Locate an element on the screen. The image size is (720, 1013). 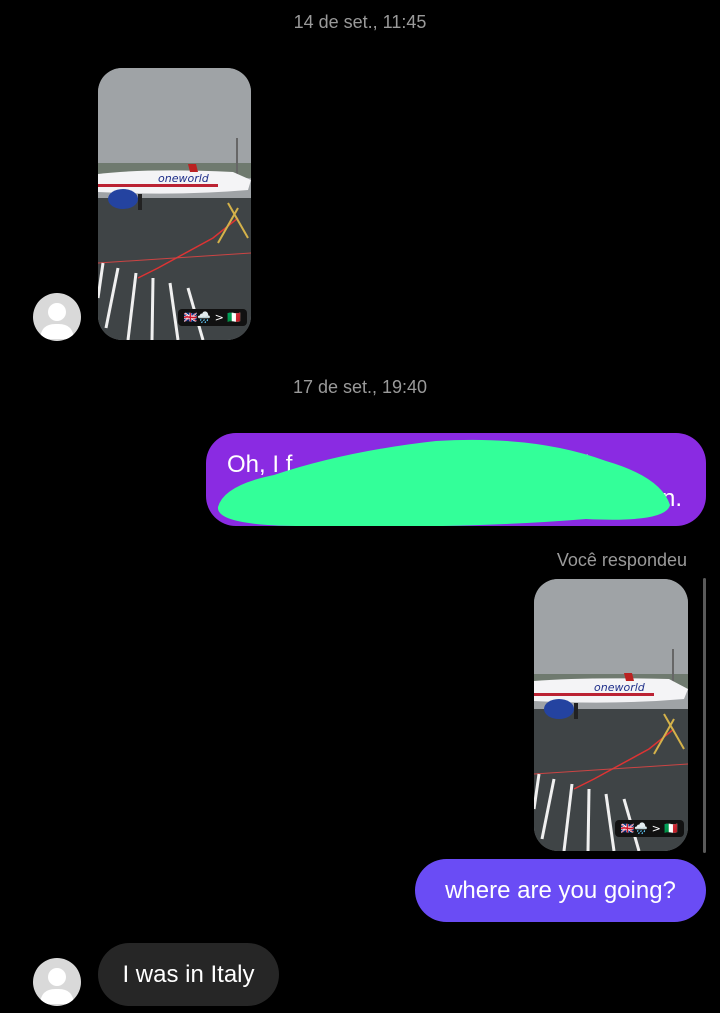
story-thumbnail-2: oneworld 🇬🇧🌧️ > 🇮🇹 is located at coordinates (611, 715).